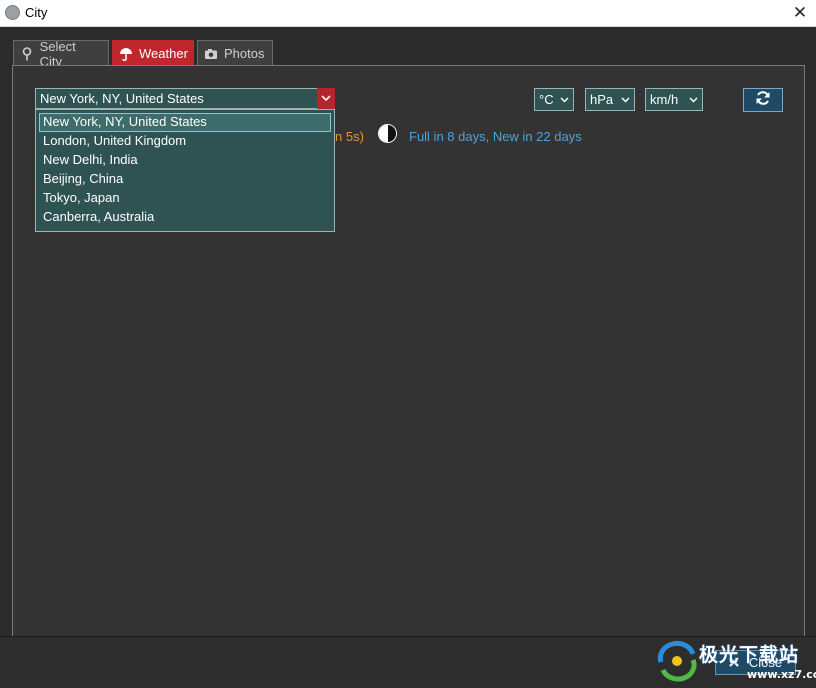  Describe the element at coordinates (602, 99) in the screenshot. I see `pressure-unit-value: hPa` at that location.